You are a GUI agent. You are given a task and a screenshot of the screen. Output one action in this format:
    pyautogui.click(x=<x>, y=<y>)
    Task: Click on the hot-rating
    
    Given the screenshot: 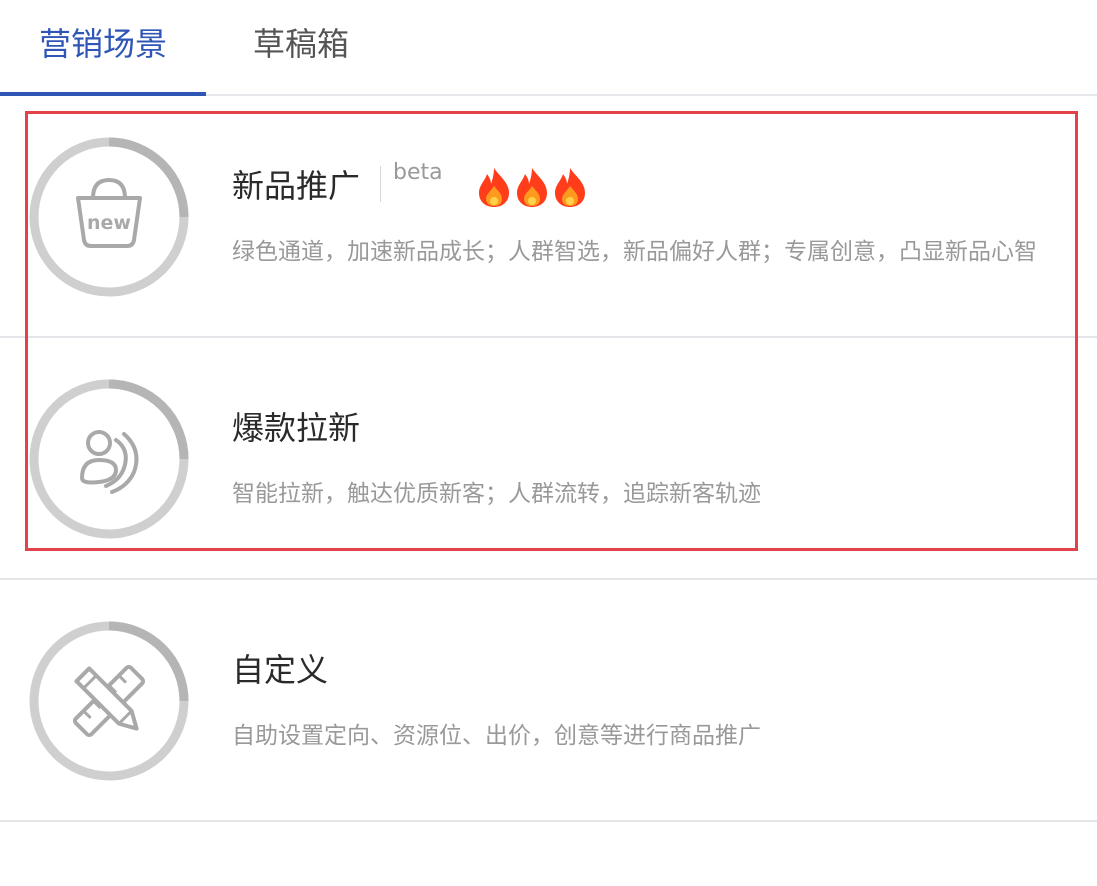 What is the action you would take?
    pyautogui.click(x=532, y=187)
    